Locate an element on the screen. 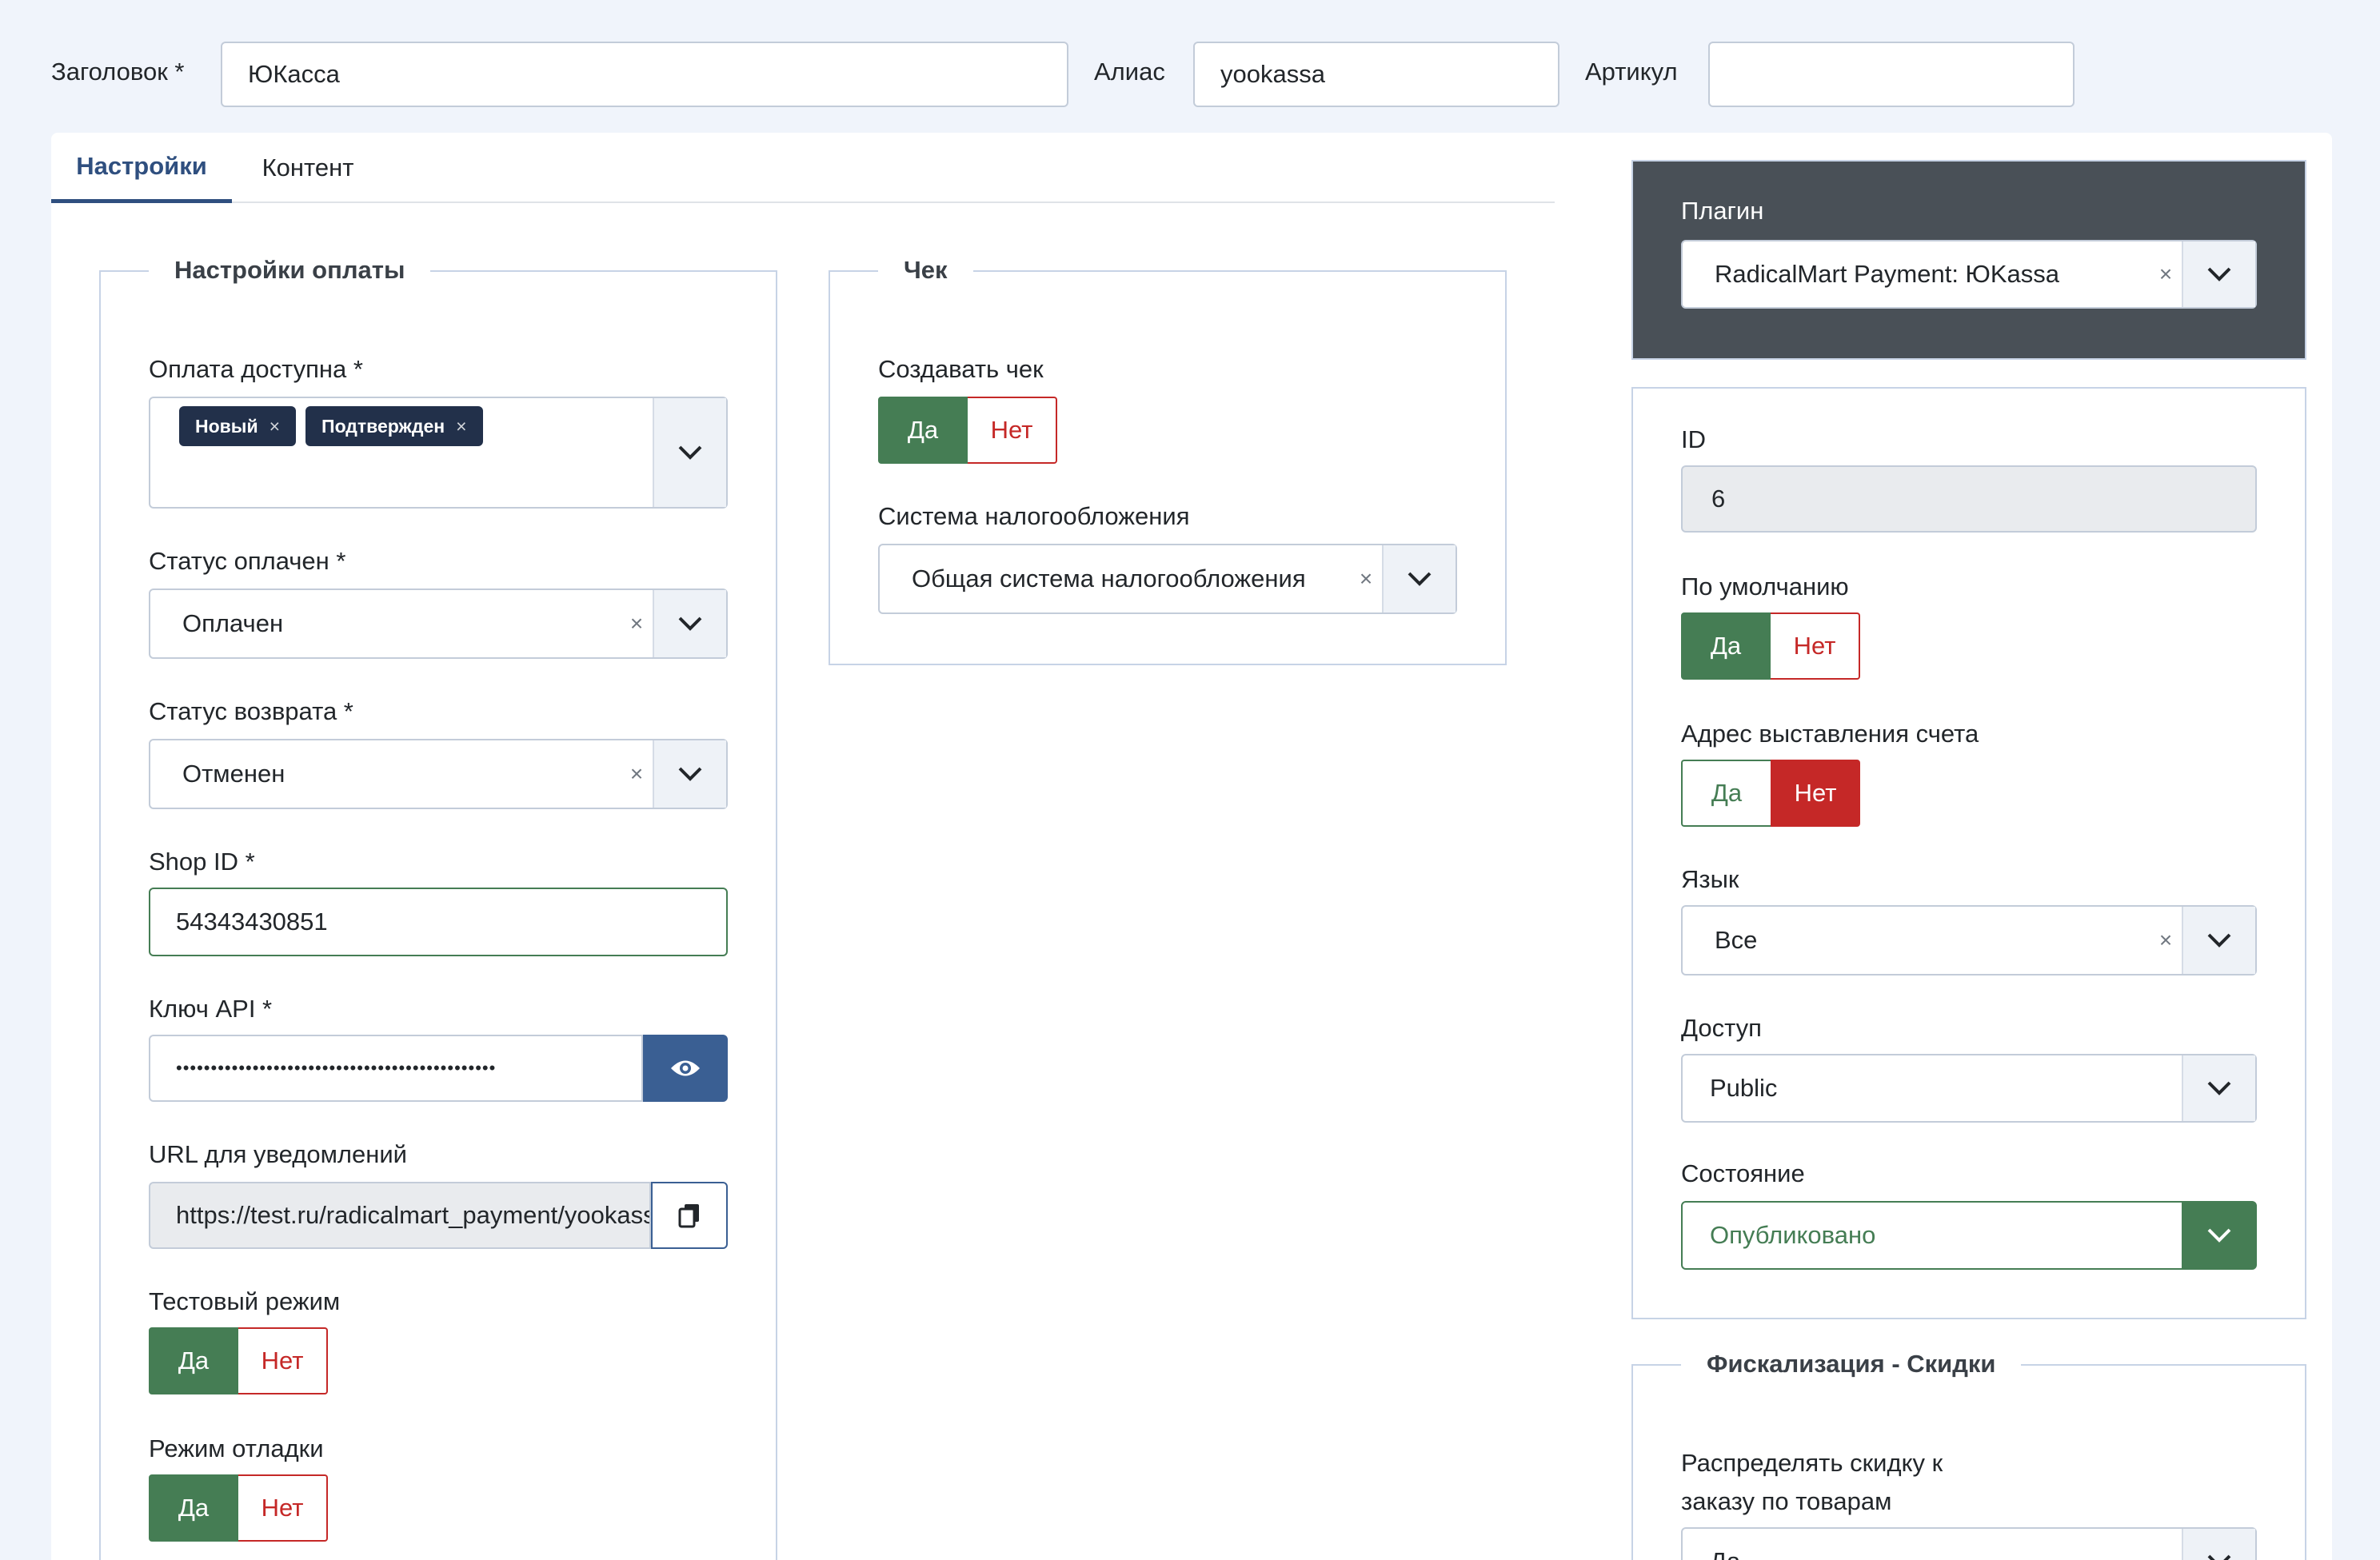  paid-status-select: Оплачен × is located at coordinates (438, 623).